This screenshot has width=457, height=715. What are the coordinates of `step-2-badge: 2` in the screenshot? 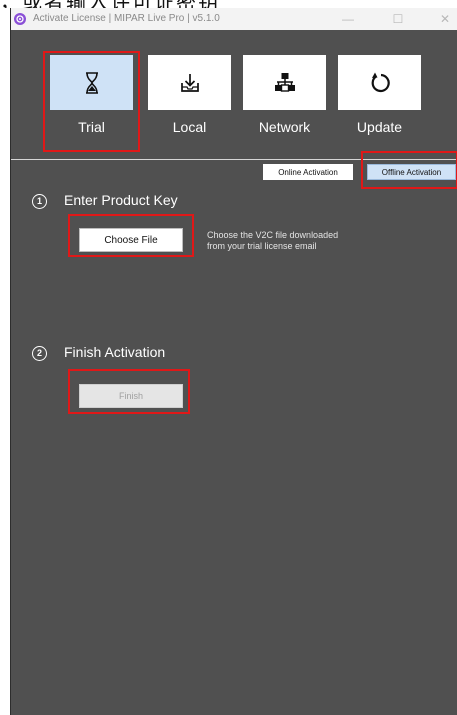 It's located at (39, 353).